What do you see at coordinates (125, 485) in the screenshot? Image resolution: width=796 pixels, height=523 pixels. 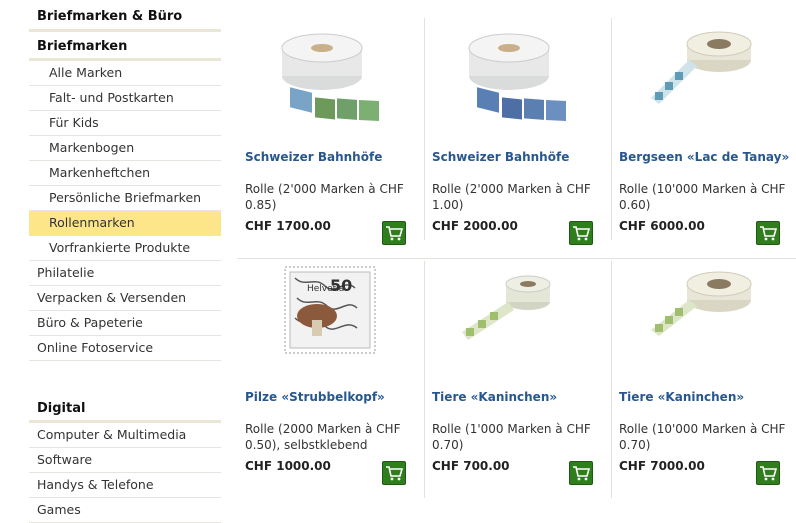 I see `sidebar-item-handys-telefone: Handys & Telefone` at bounding box center [125, 485].